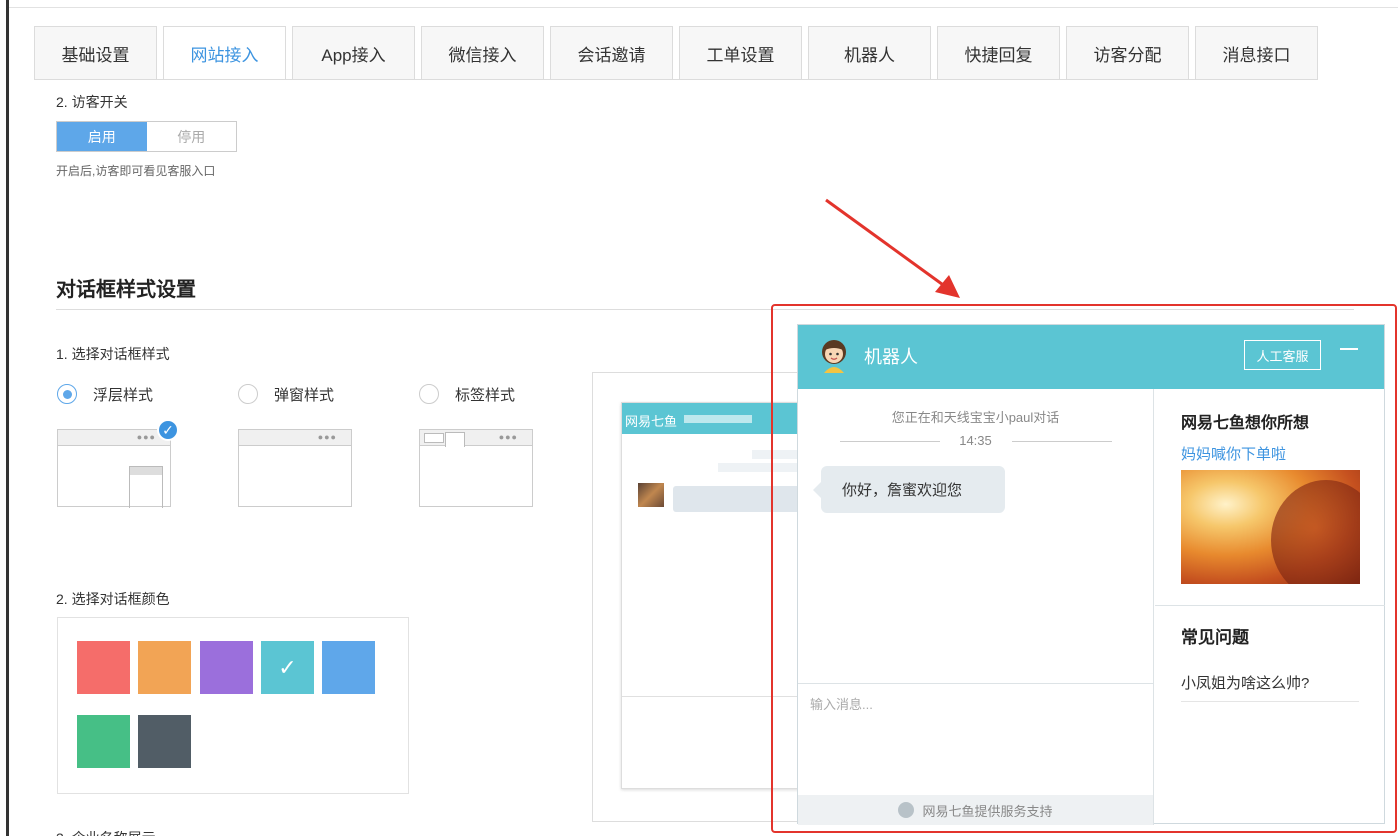  What do you see at coordinates (455, 439) in the screenshot?
I see `tab-shape-active` at bounding box center [455, 439].